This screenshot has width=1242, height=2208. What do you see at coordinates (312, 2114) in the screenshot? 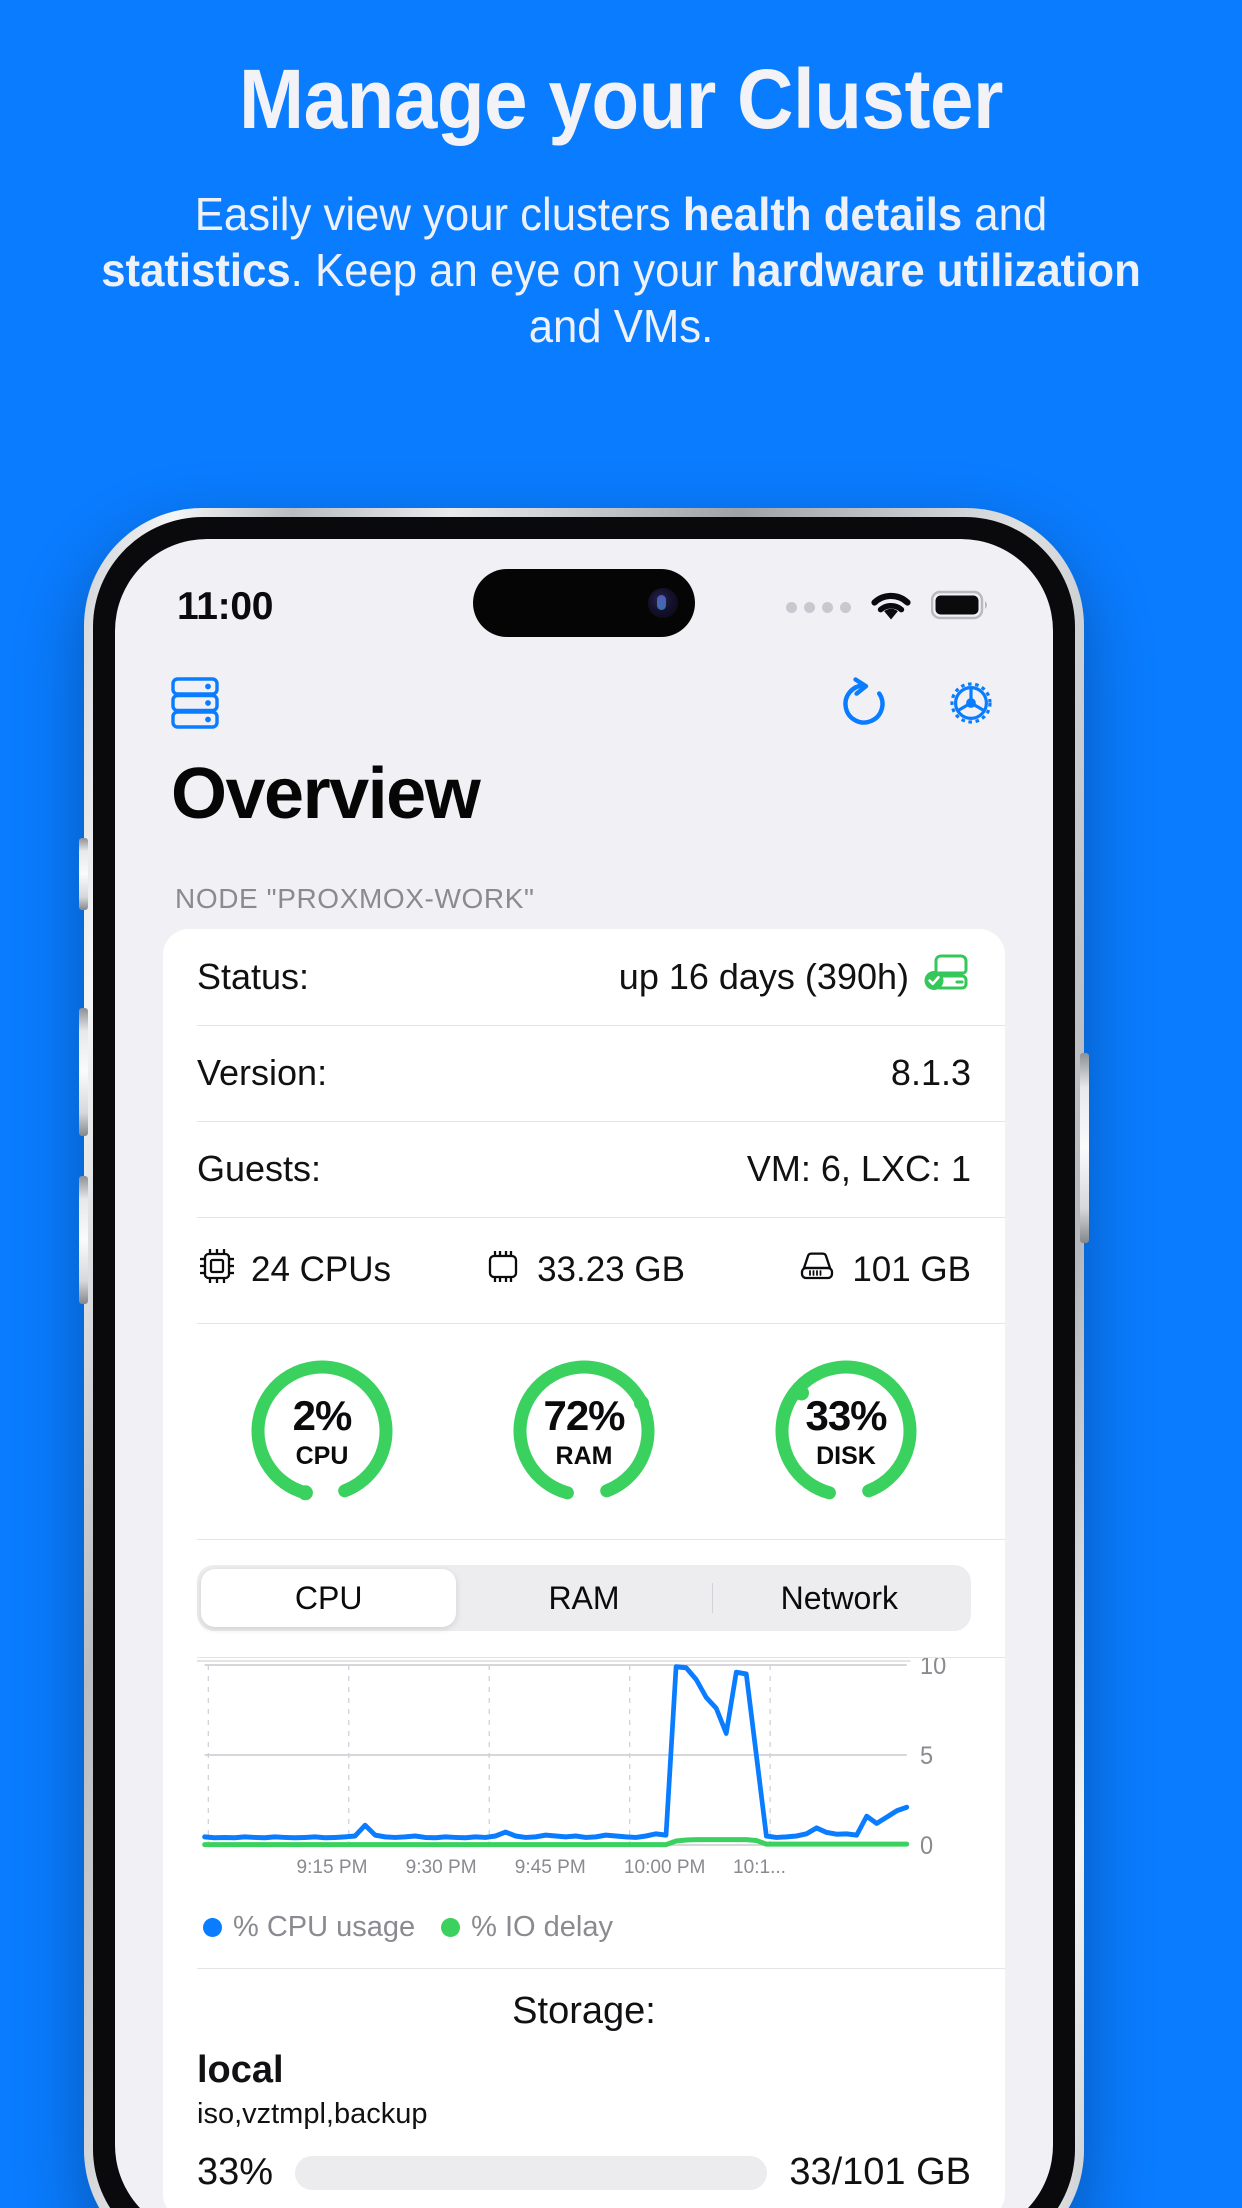
I see `storage-types: iso,vztmpl,backup` at bounding box center [312, 2114].